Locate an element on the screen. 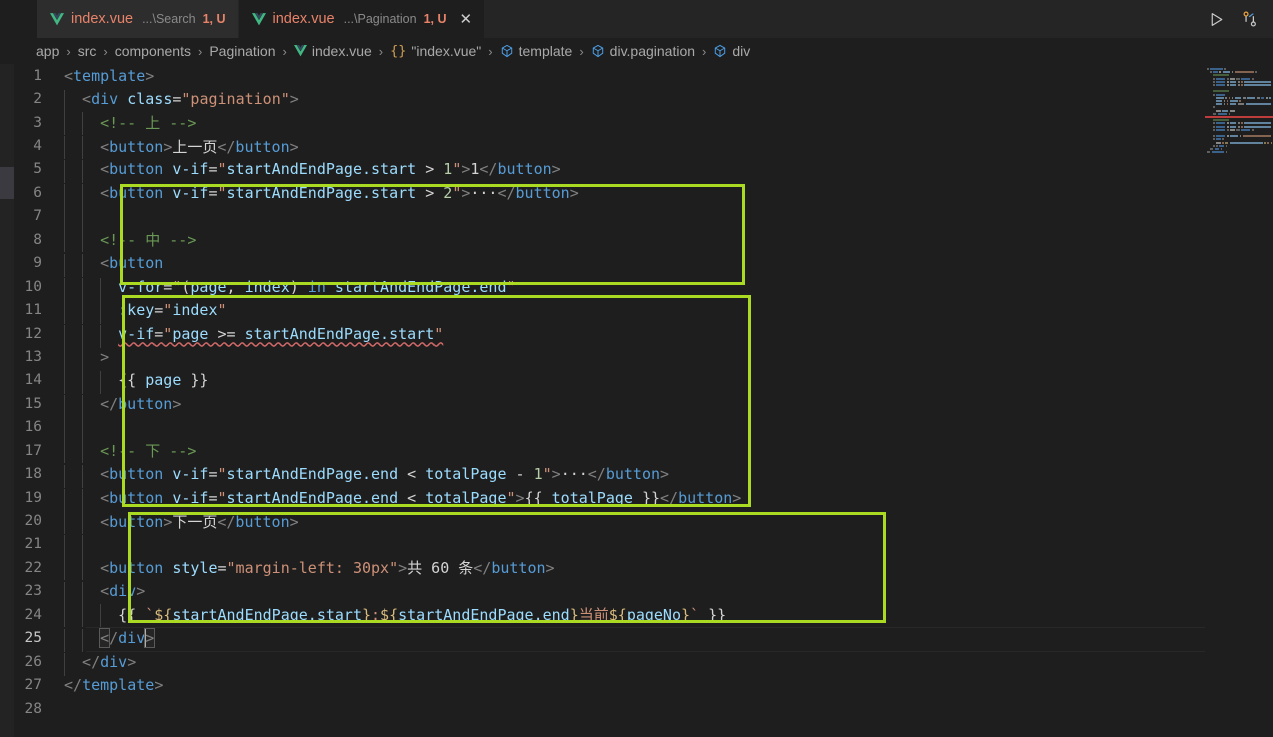 This screenshot has height=737, width=1273. breadcrumb-item-src: src is located at coordinates (87, 51).